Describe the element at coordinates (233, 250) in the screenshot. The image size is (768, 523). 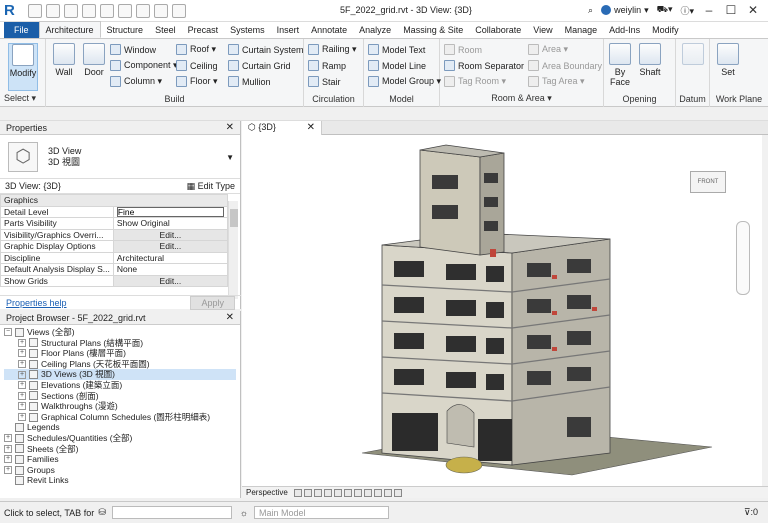
I see `properties-scrollbar` at that location.